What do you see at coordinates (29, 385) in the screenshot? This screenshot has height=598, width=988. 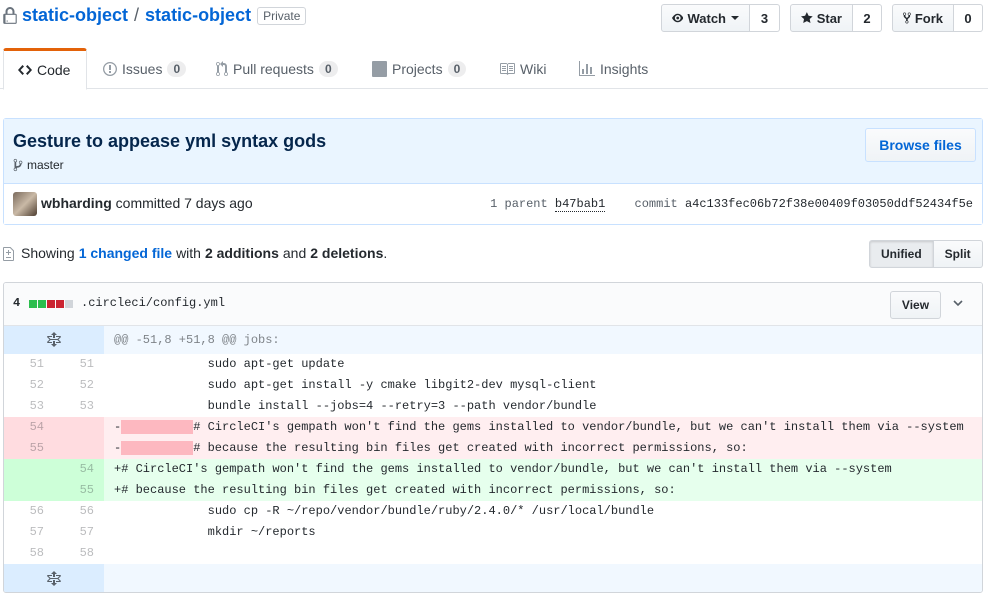 I see `old-line-number: 52` at bounding box center [29, 385].